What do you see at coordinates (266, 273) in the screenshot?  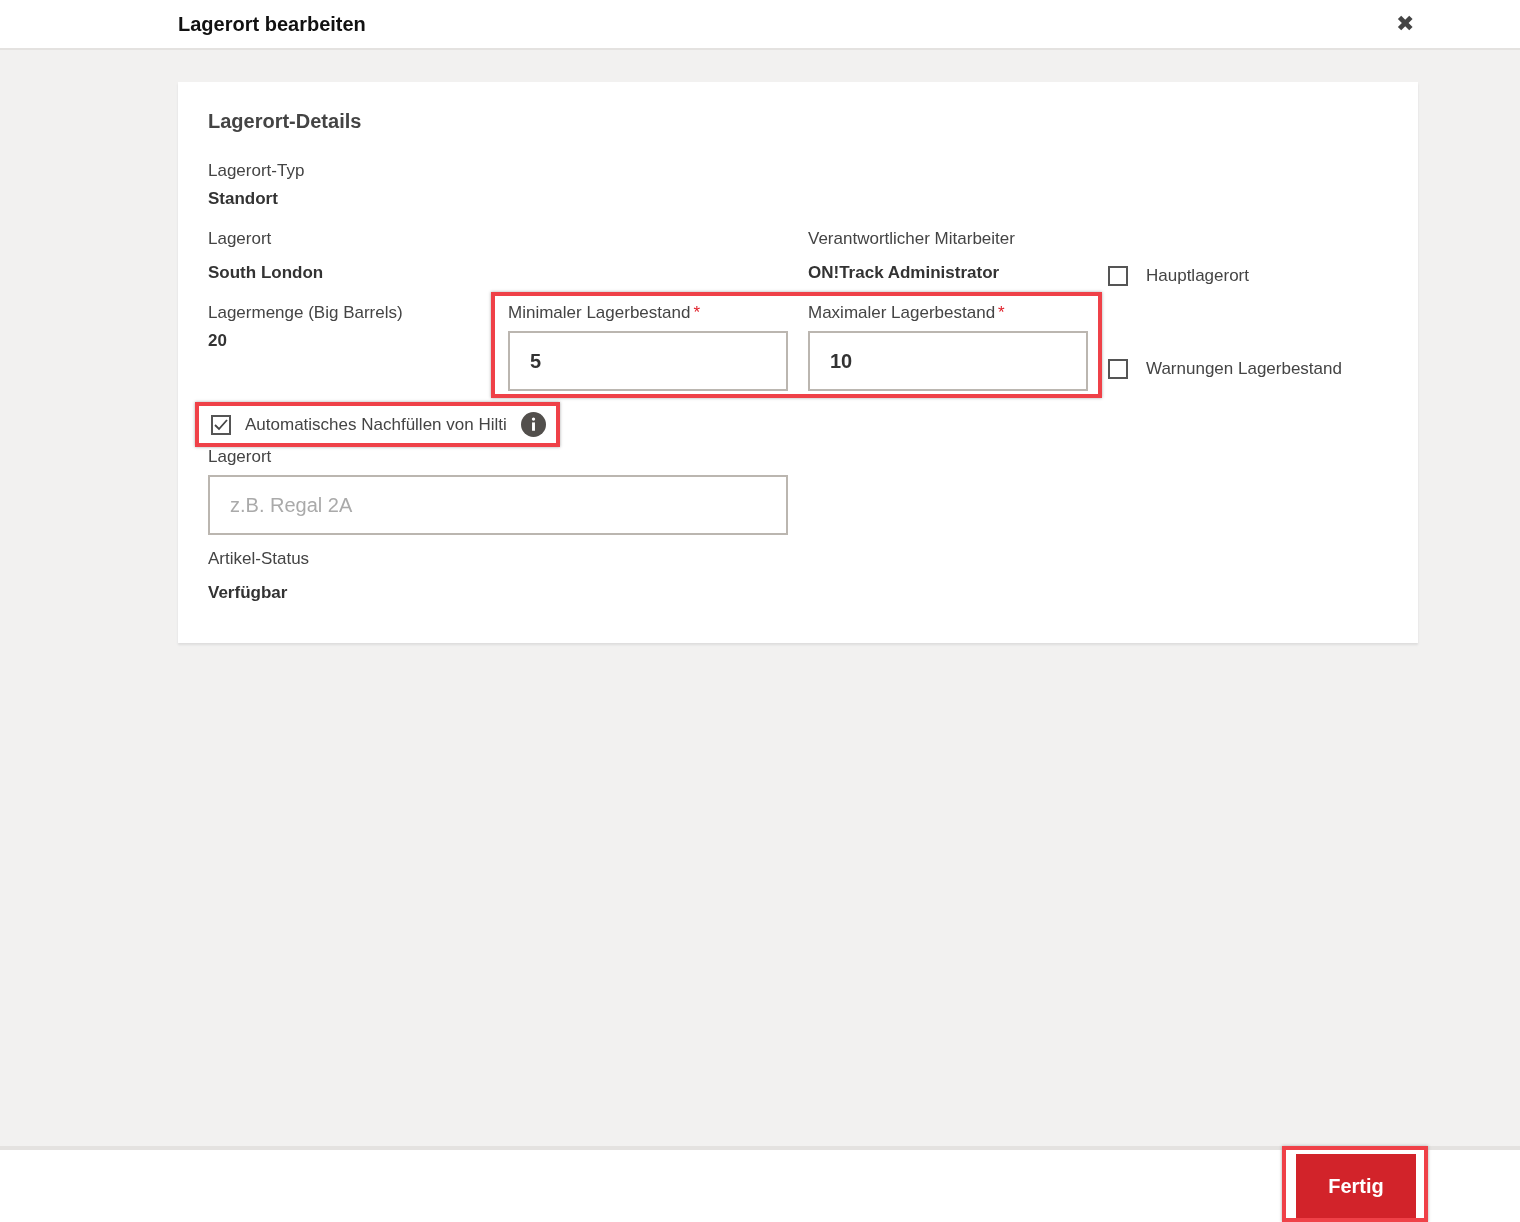 I see `location-value: South London` at bounding box center [266, 273].